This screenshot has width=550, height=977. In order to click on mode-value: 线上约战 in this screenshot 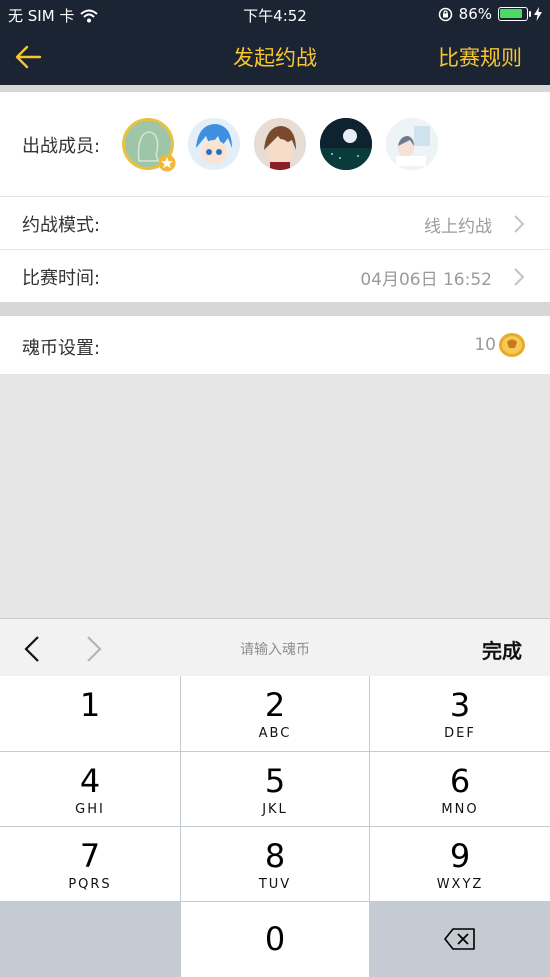, I will do `click(458, 227)`.